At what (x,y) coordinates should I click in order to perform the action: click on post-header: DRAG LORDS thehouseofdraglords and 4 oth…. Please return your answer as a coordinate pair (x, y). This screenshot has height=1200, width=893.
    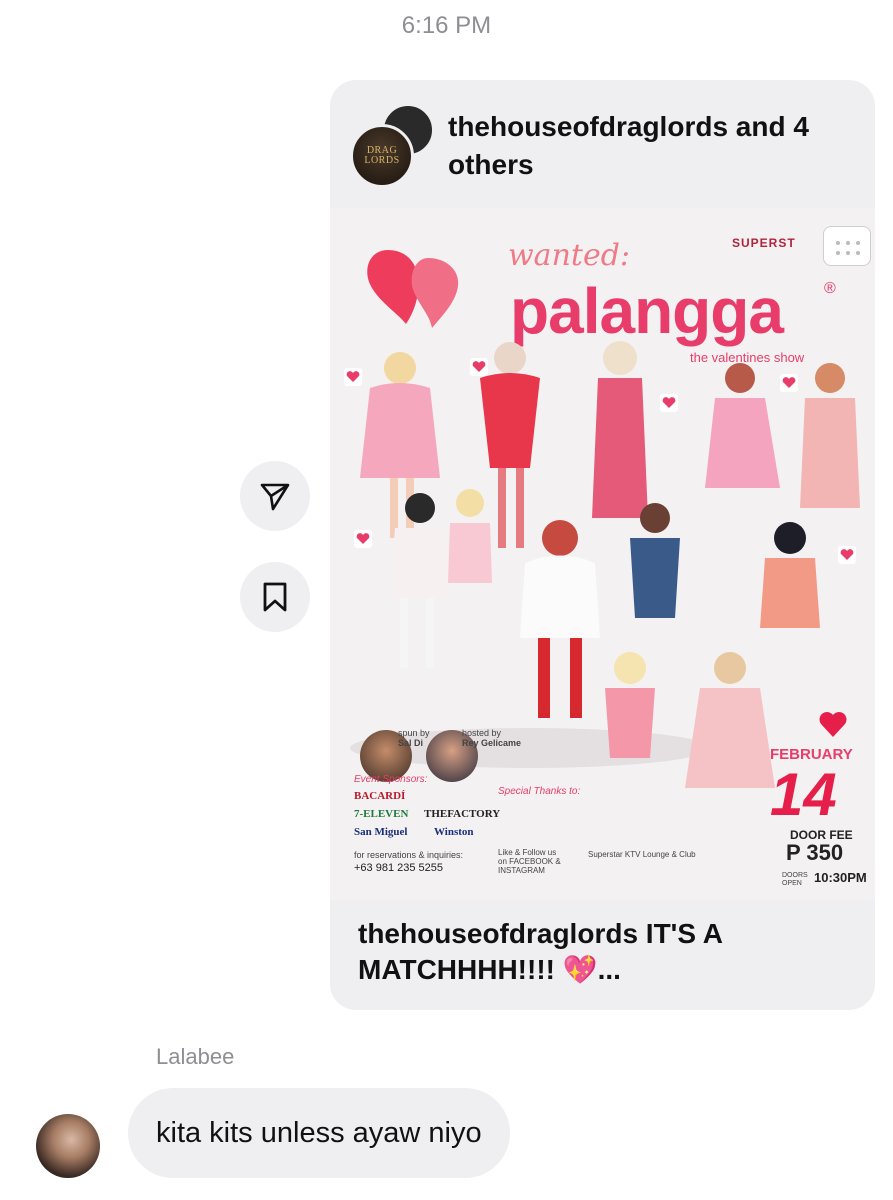
    Looking at the image, I should click on (602, 144).